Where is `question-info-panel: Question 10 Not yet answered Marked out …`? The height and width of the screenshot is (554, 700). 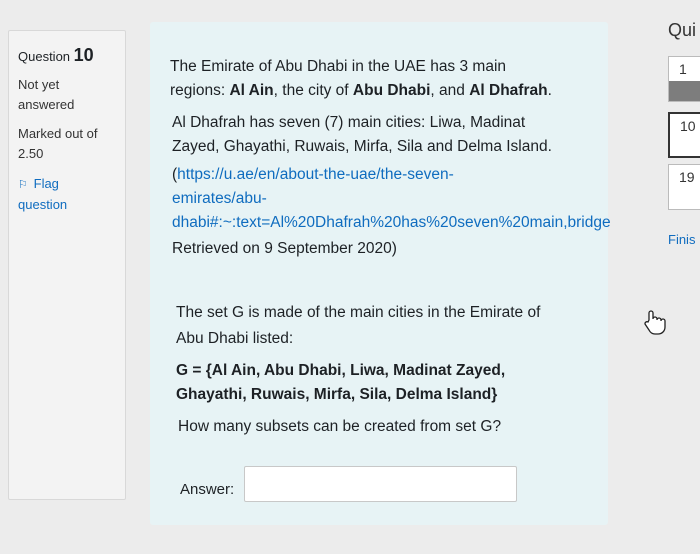 question-info-panel: Question 10 Not yet answered Marked out … is located at coordinates (67, 265).